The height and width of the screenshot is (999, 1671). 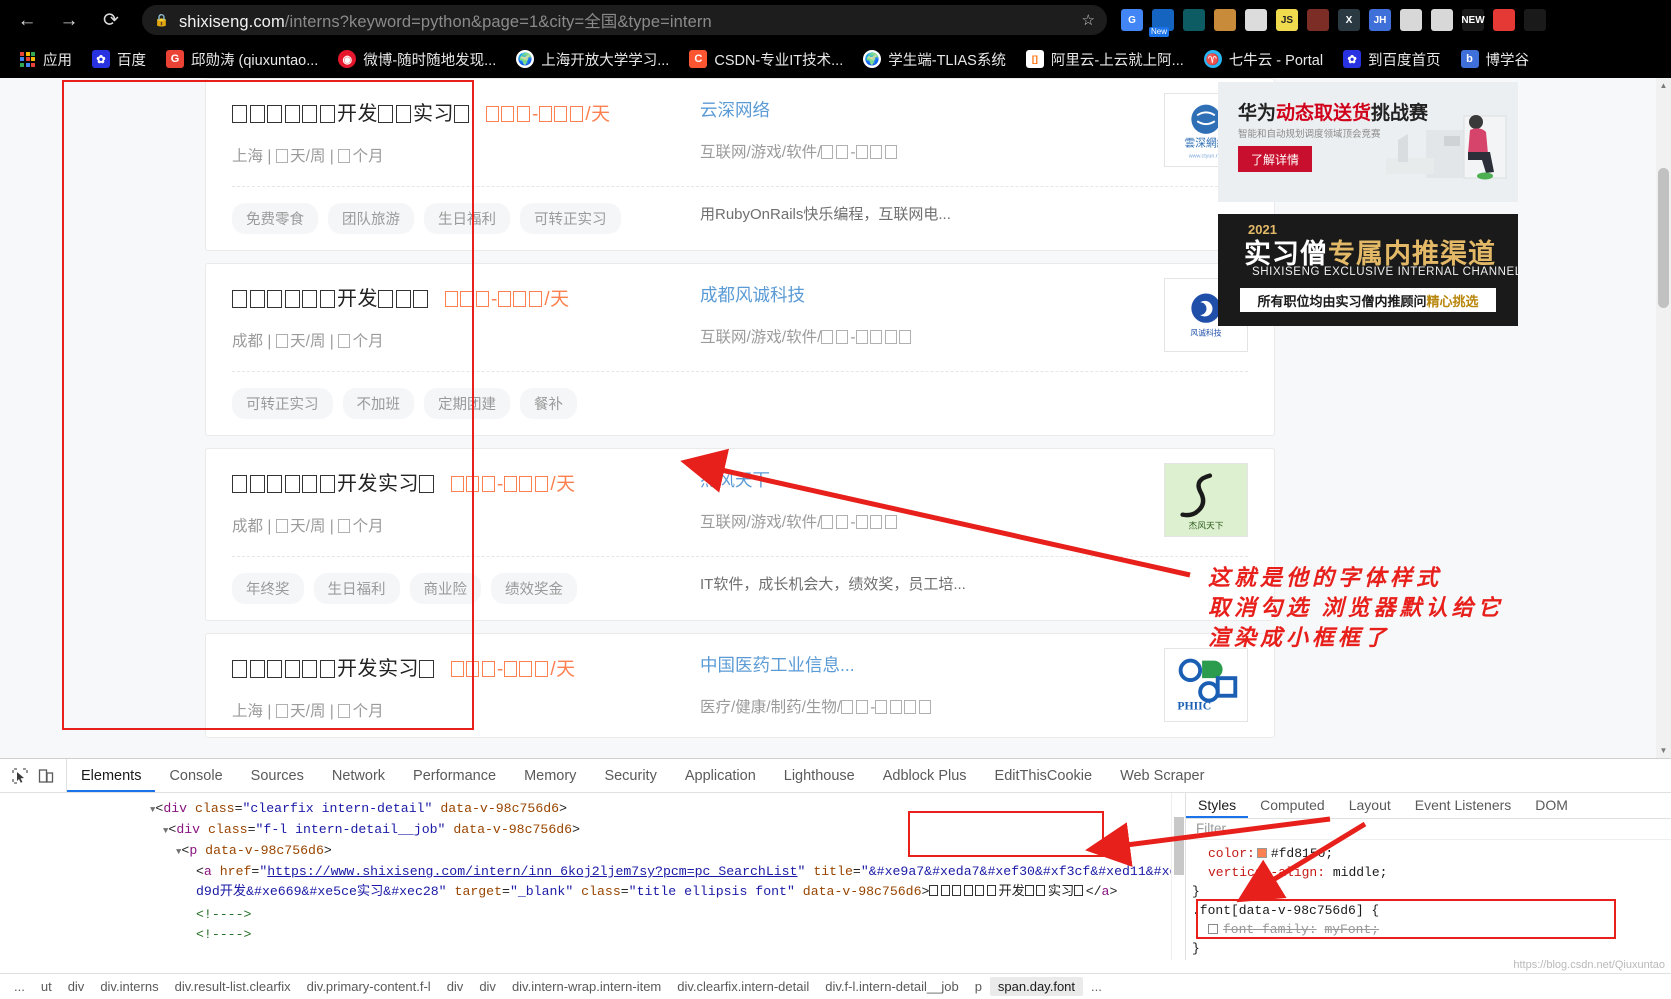 What do you see at coordinates (1663, 750) in the screenshot?
I see `scroll-down-arrow: ▼` at bounding box center [1663, 750].